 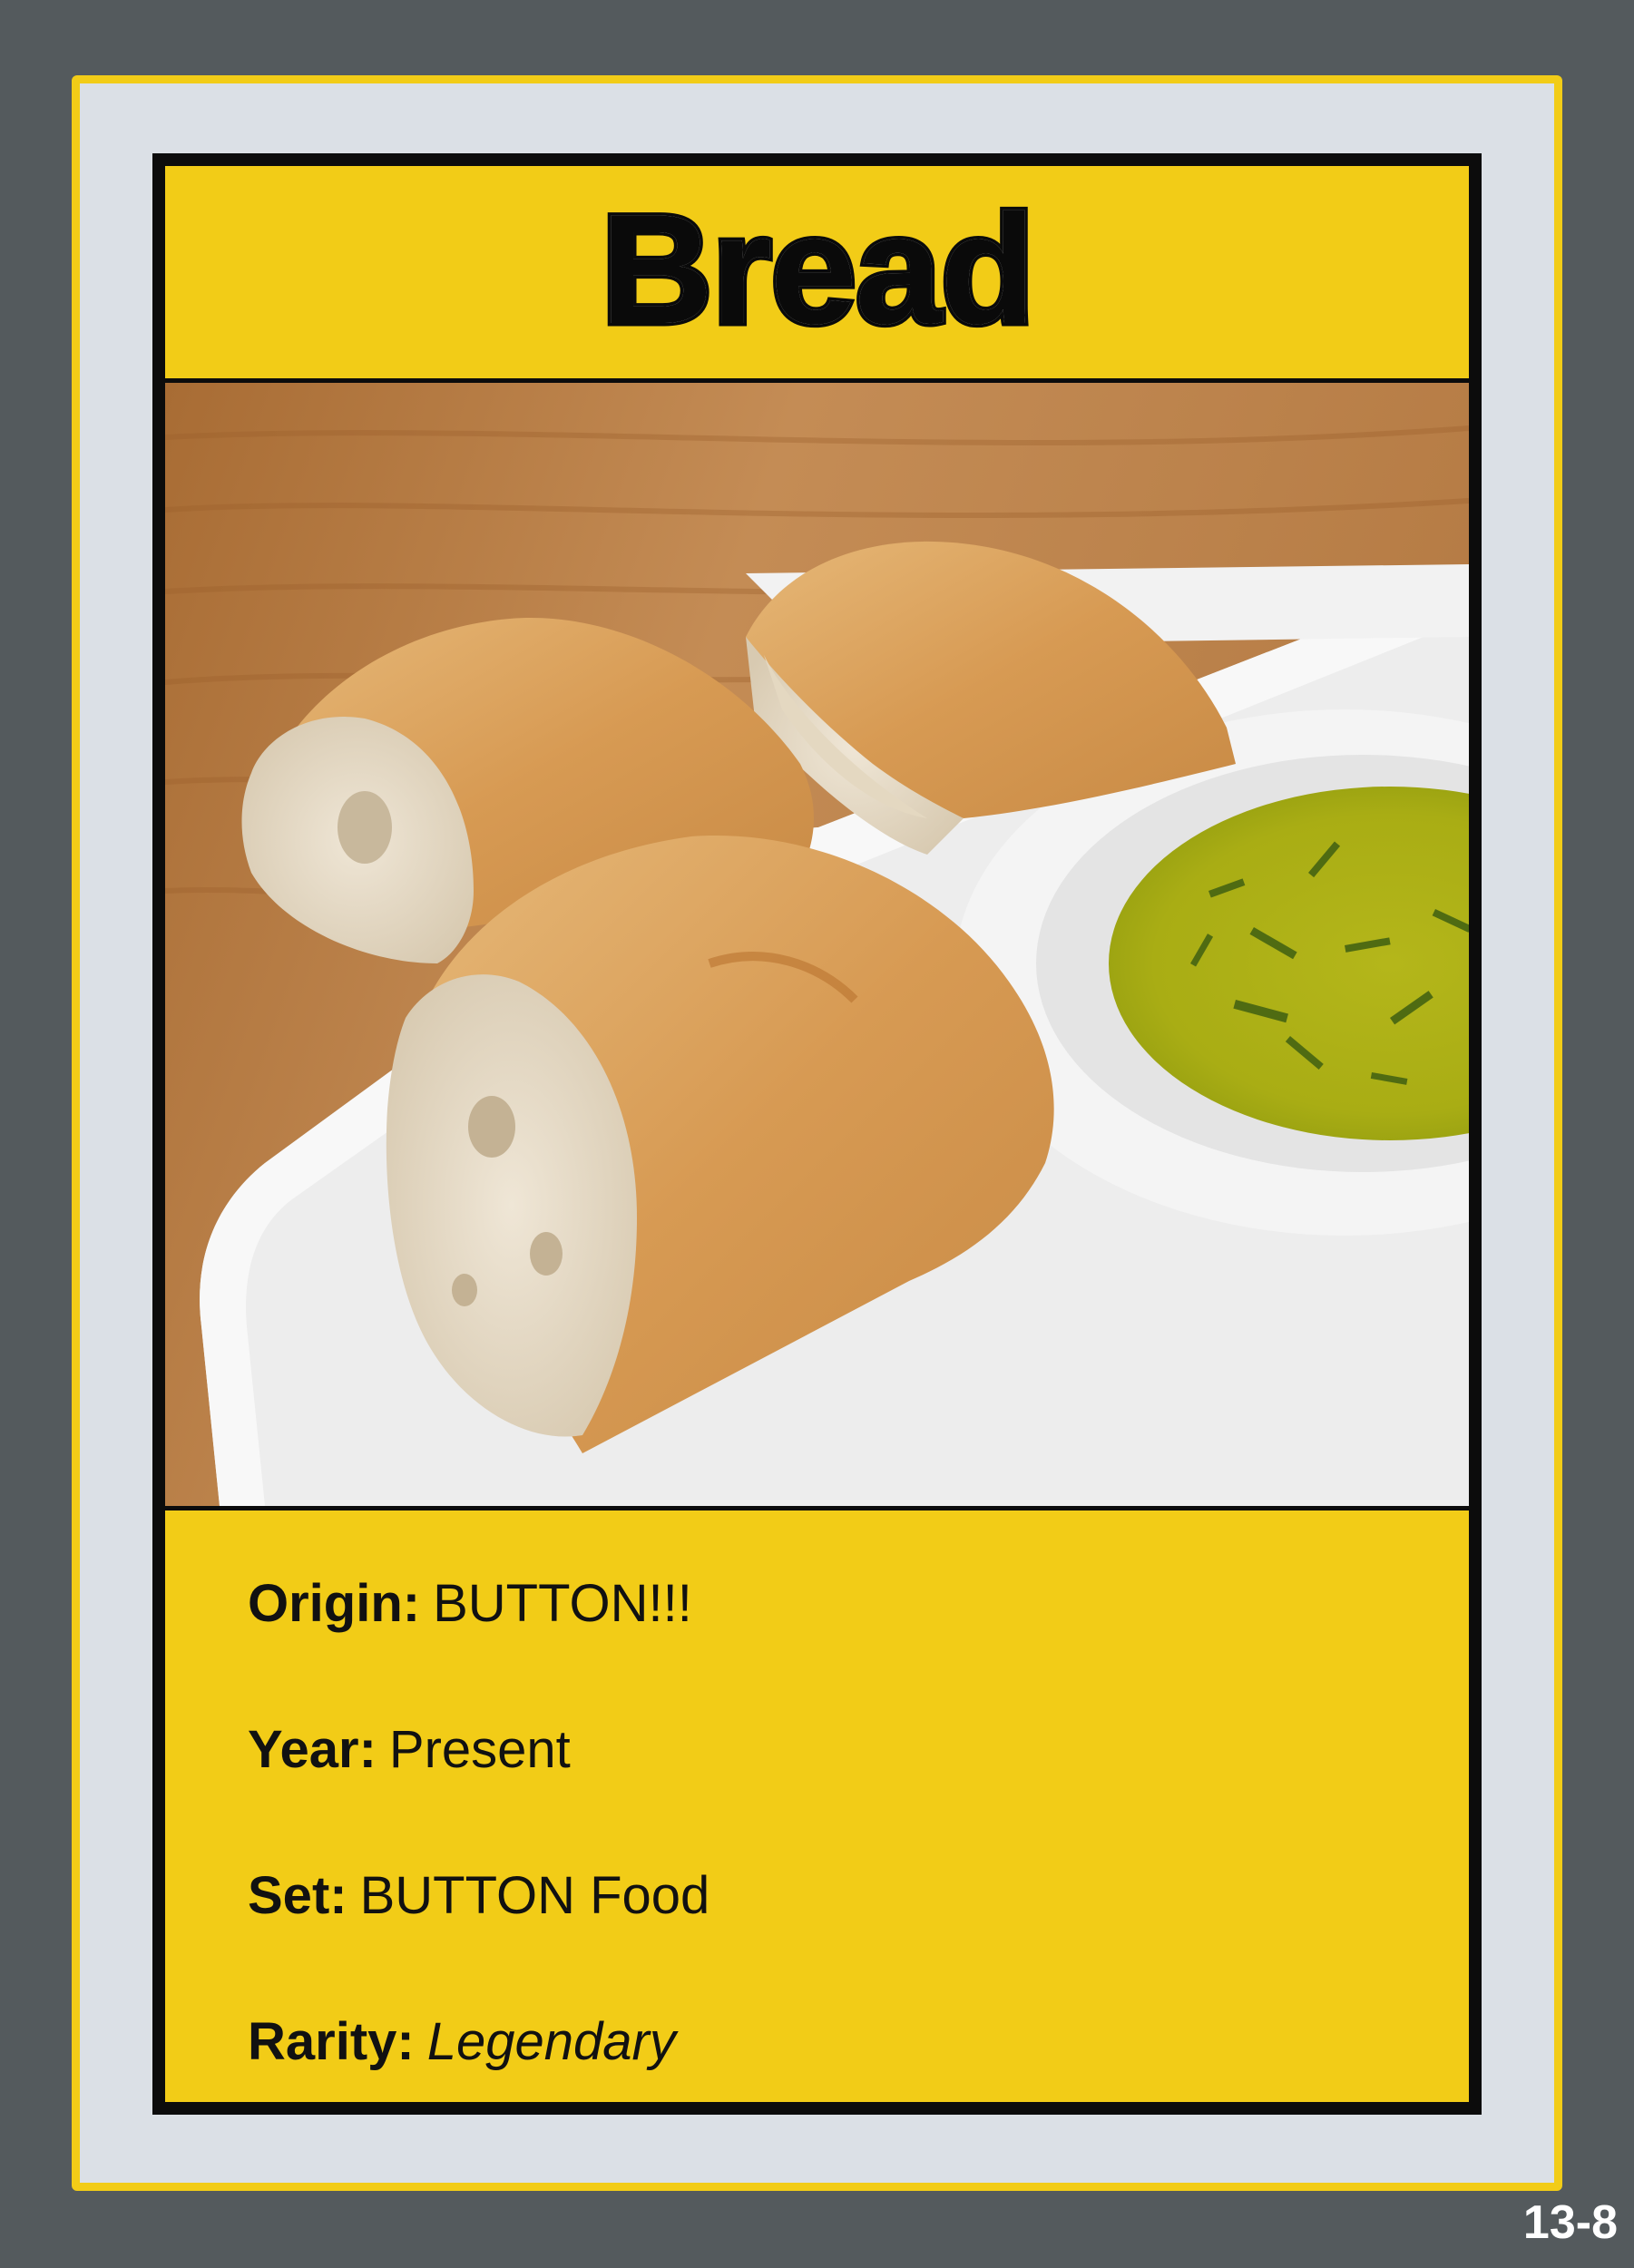 I want to click on stat-rarity-label: Rarity:, so click(x=331, y=2042).